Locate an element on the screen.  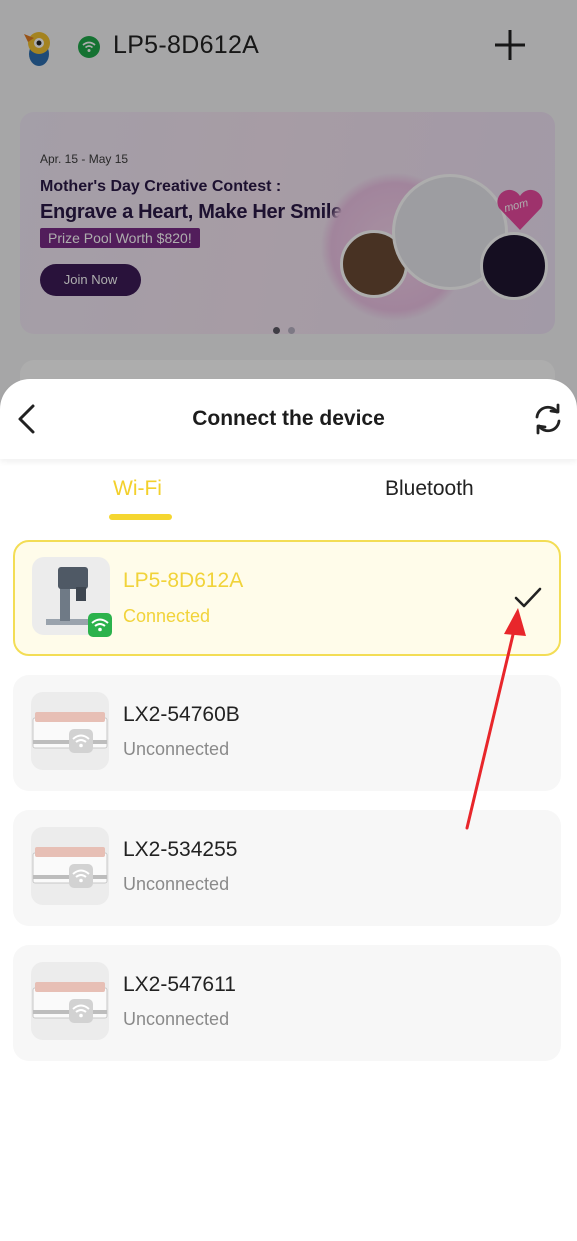
device-name: LX2-547611 is located at coordinates (179, 984).